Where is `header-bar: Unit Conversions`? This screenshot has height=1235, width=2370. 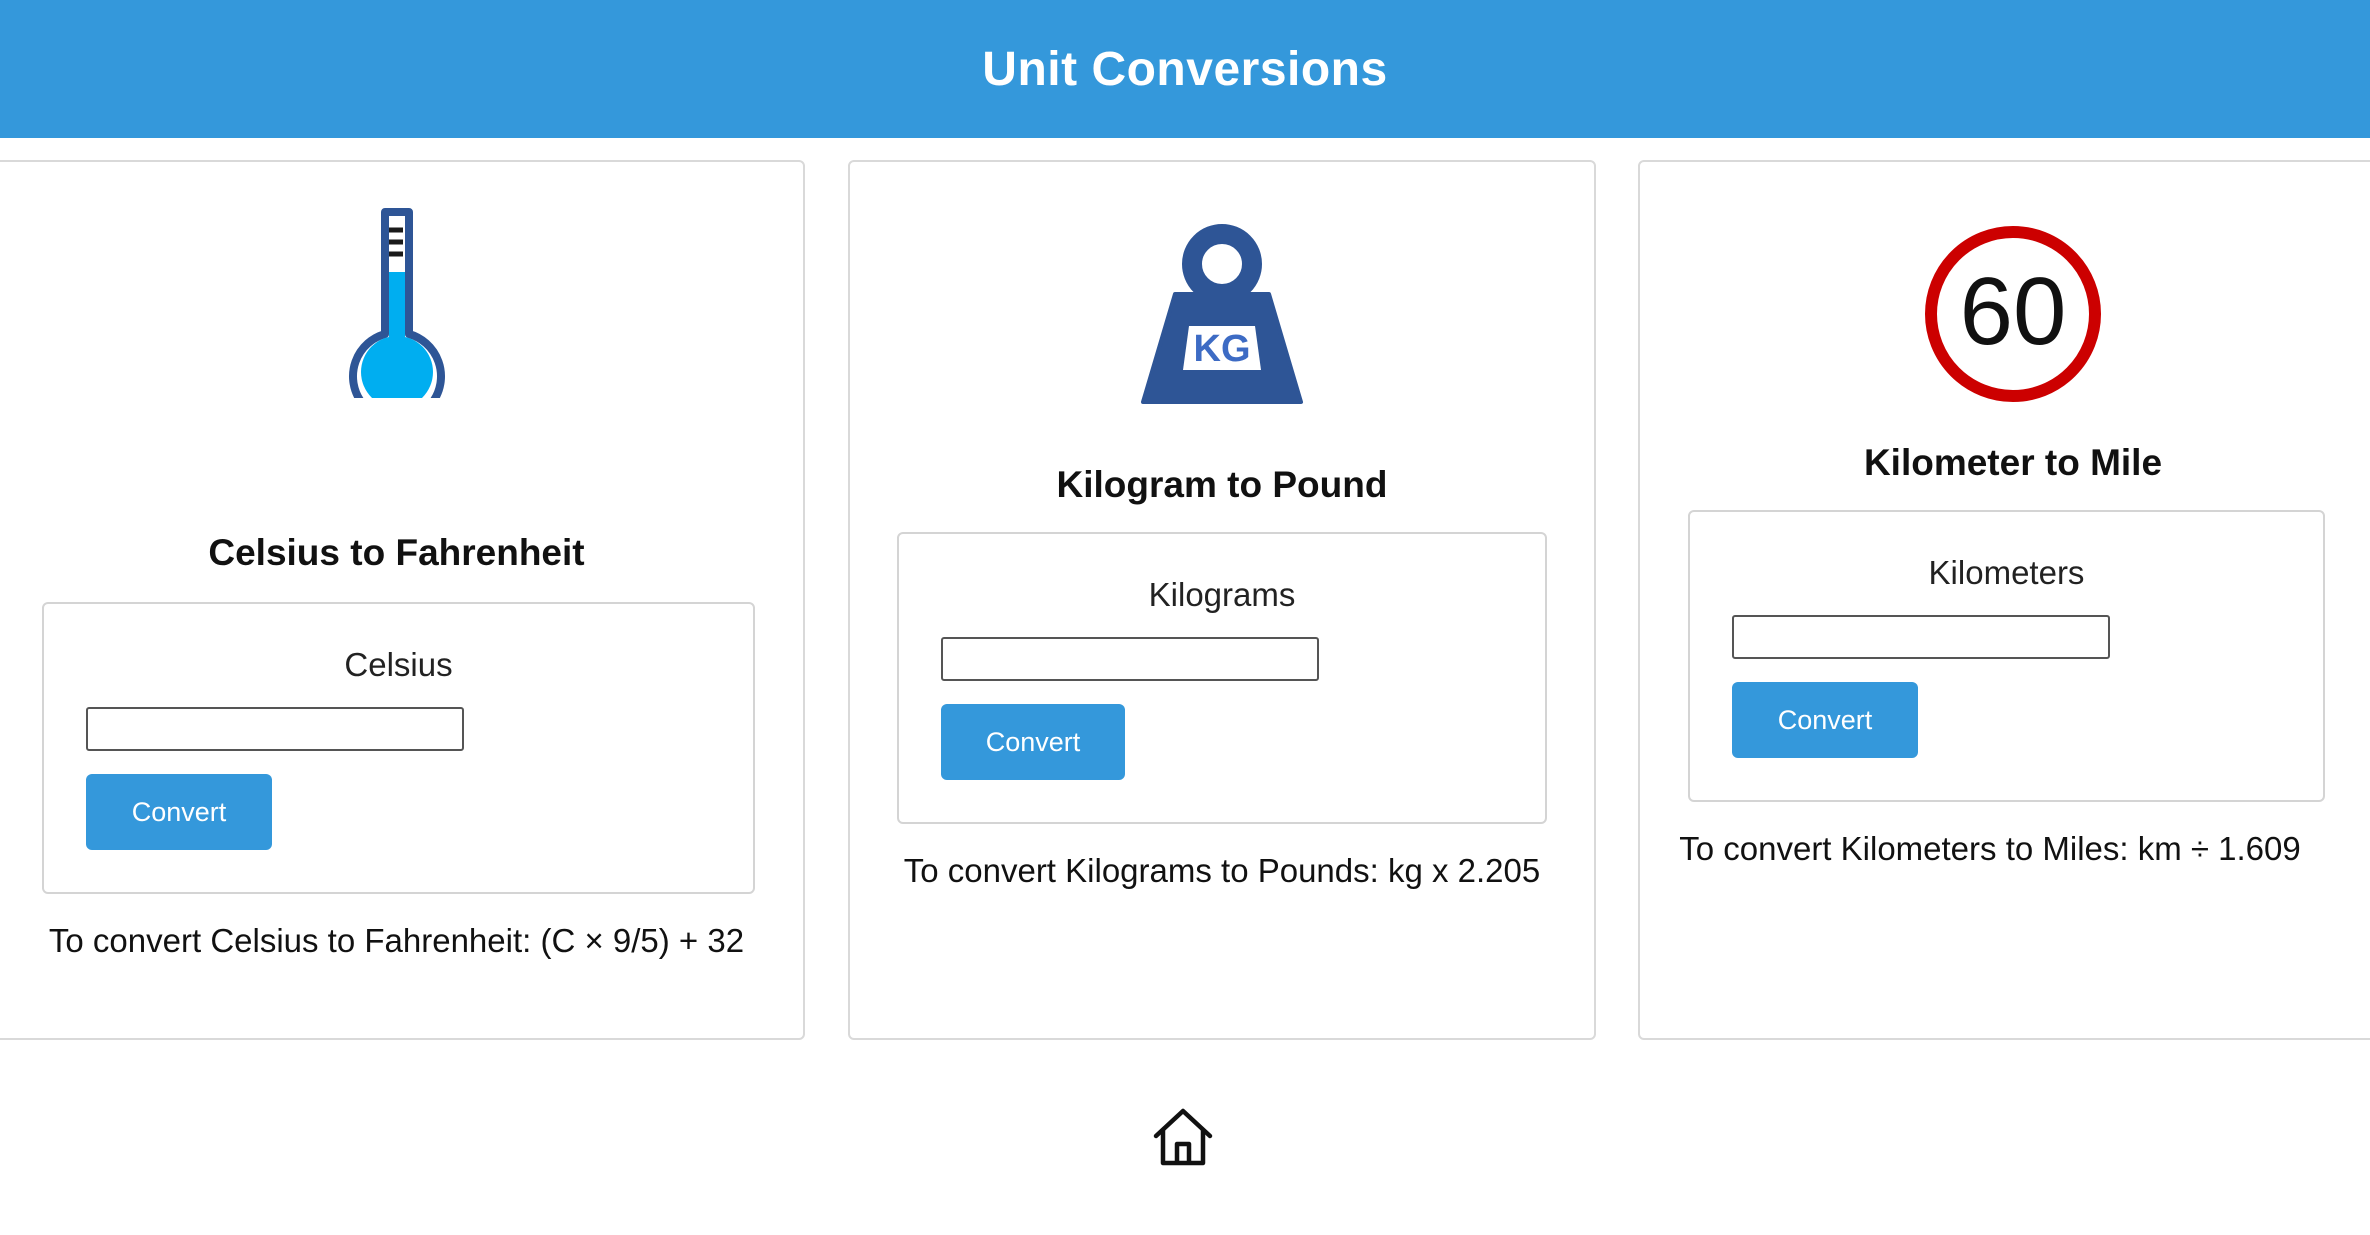
header-bar: Unit Conversions is located at coordinates (1185, 69).